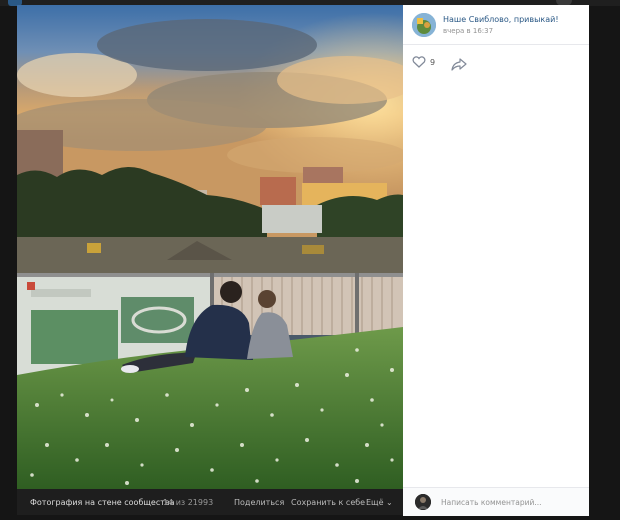 This screenshot has width=620, height=520. Describe the element at coordinates (102, 502) in the screenshot. I see `photo-source-link: Фотография на стене сообщества` at that location.